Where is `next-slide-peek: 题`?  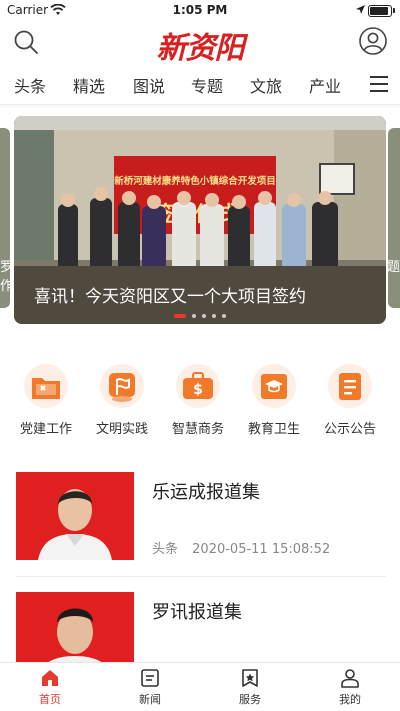 next-slide-peek: 题 is located at coordinates (394, 218).